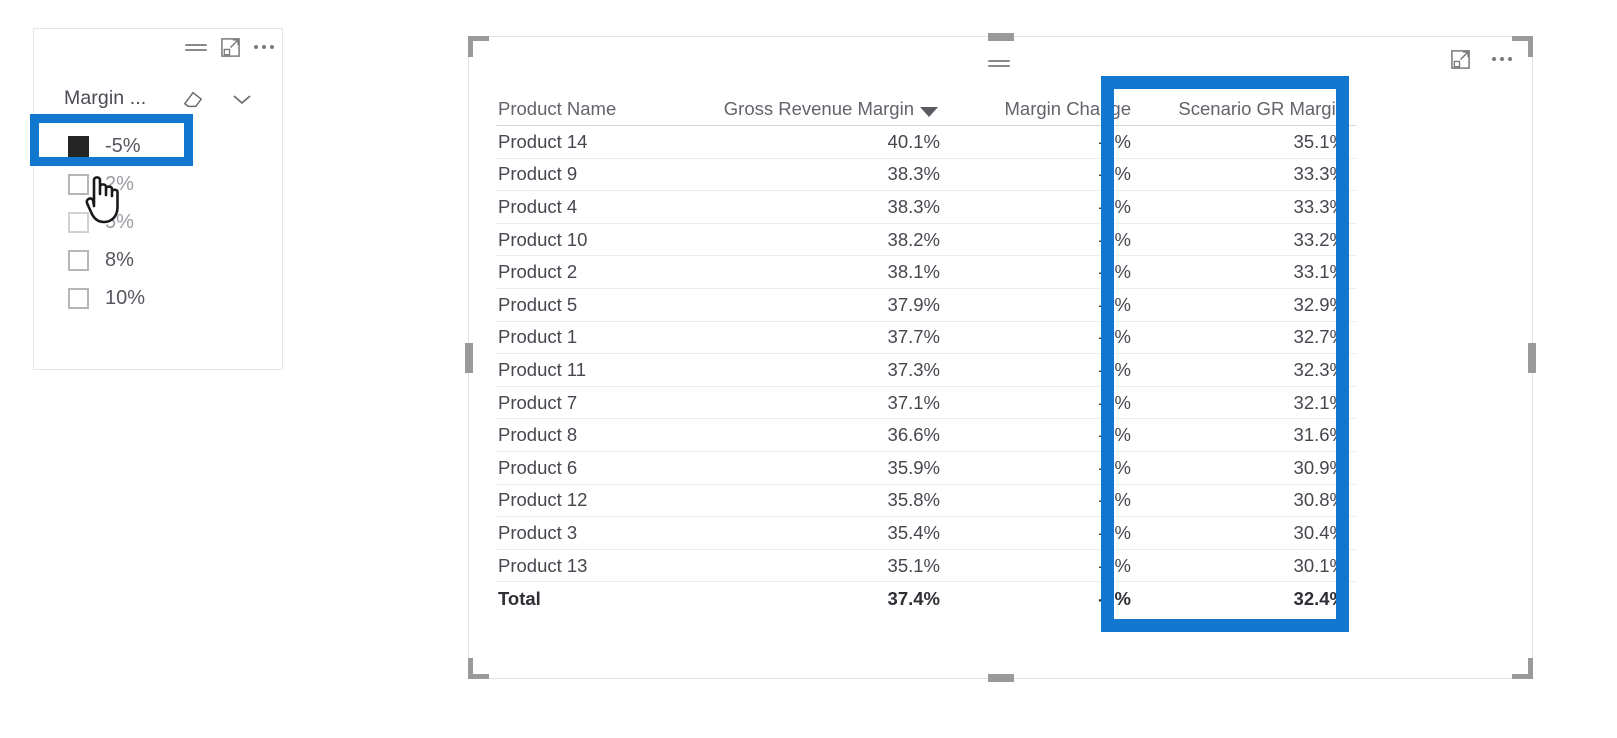  Describe the element at coordinates (1319, 272) in the screenshot. I see `cell-scenario-gr-margin: 33.1%` at that location.